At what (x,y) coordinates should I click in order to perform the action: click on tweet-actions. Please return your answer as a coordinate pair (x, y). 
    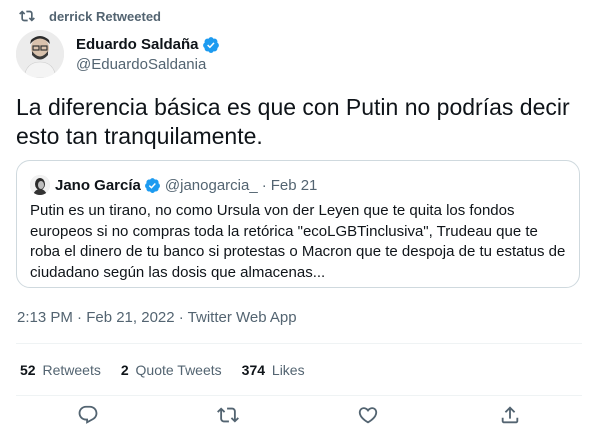
    Looking at the image, I should click on (299, 419).